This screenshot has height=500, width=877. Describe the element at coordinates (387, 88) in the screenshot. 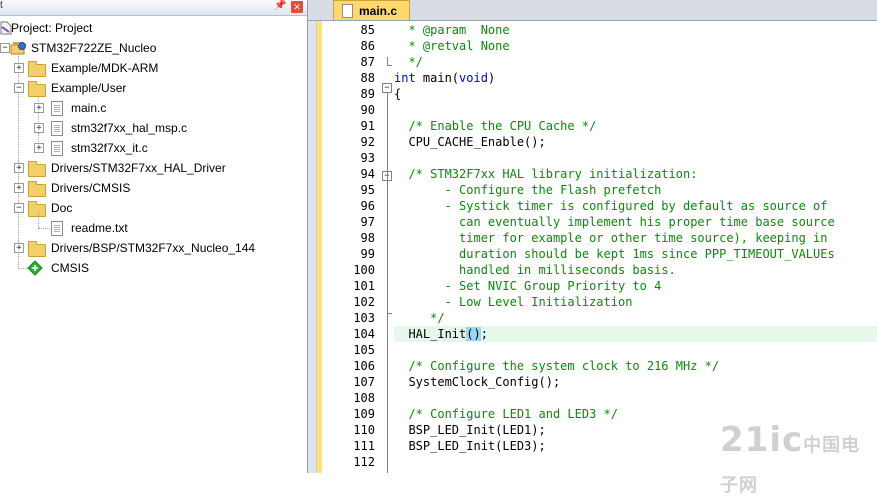

I see `fold-minus-icon: −` at that location.